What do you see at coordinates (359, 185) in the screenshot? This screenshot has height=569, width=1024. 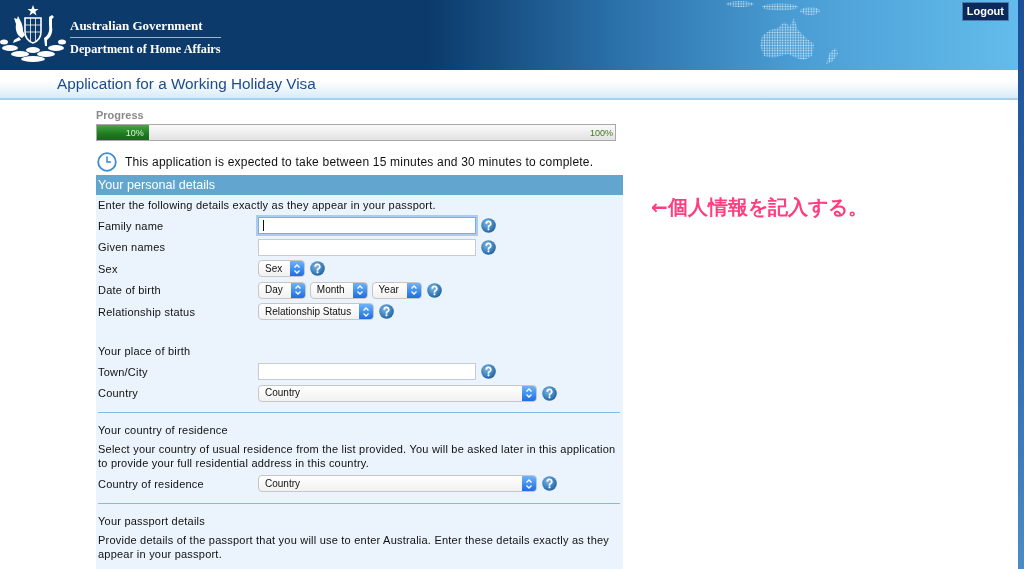 I see `section-header: Your personal details` at bounding box center [359, 185].